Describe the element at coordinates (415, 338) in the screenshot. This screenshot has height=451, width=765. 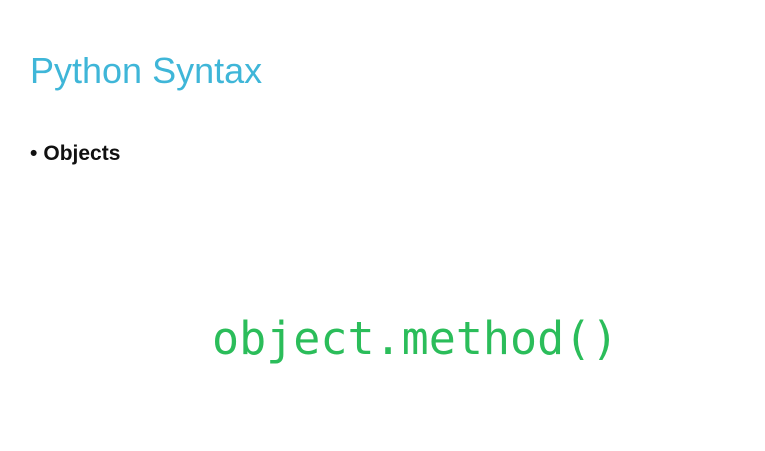
I see `code-example: object.method()` at that location.